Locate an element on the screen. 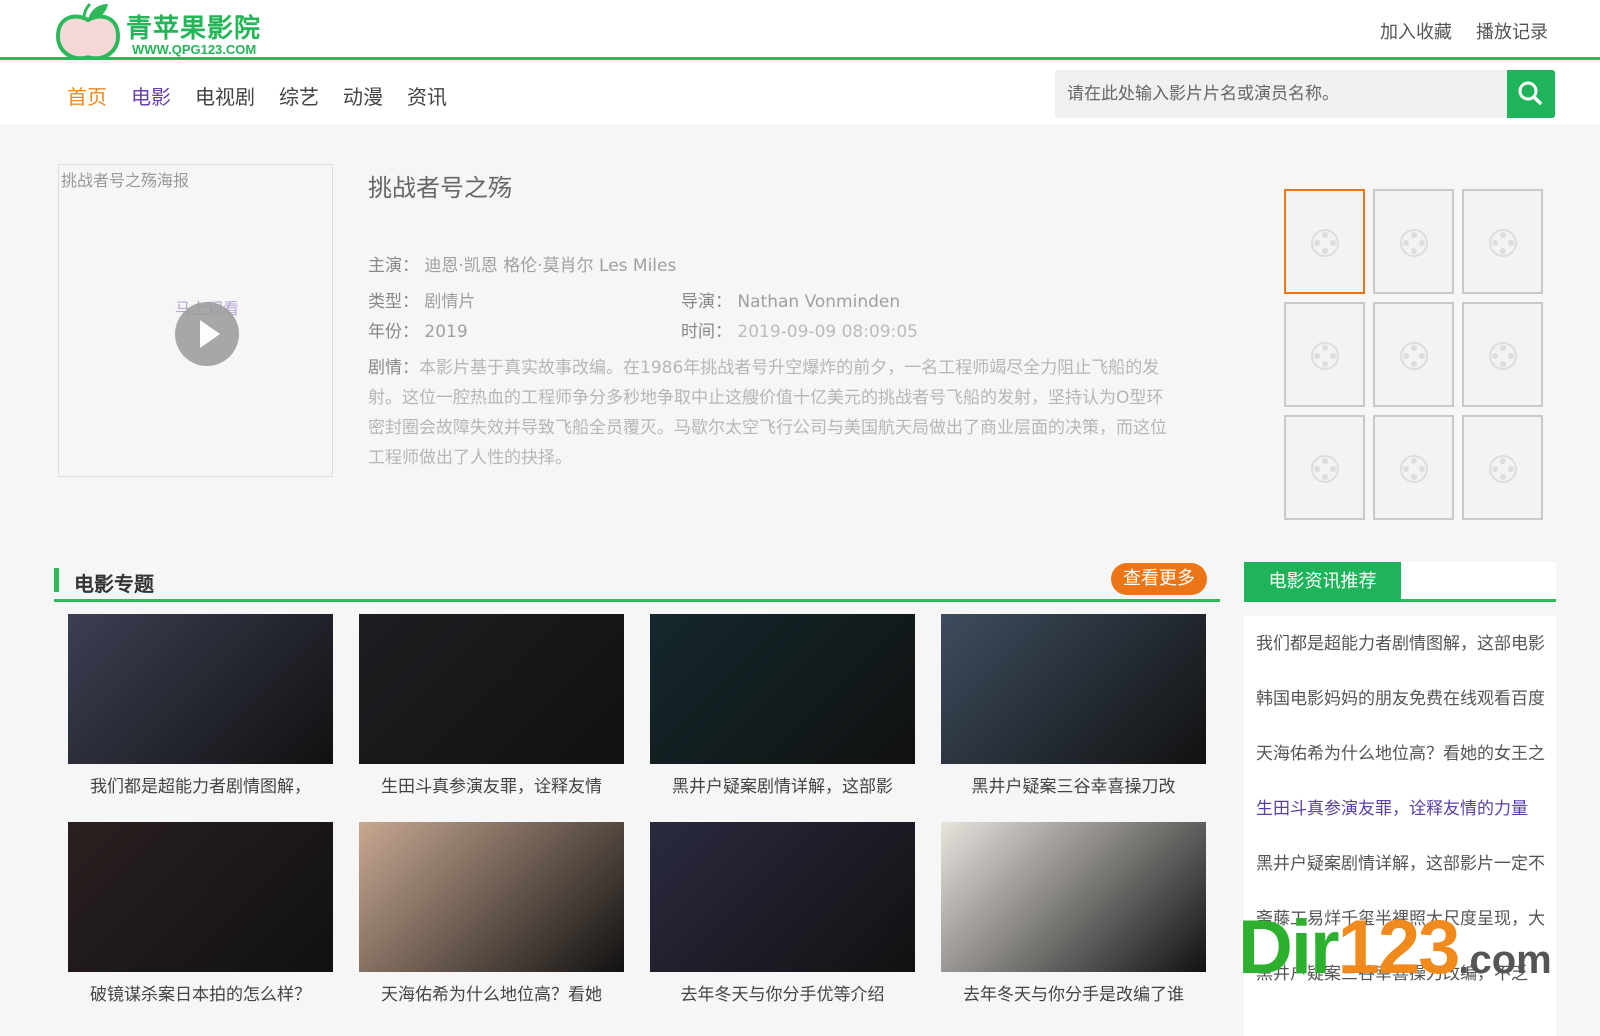 The height and width of the screenshot is (1036, 1600). topic-caption: 破镜谋杀案日本拍的怎么样？ is located at coordinates (200, 992).